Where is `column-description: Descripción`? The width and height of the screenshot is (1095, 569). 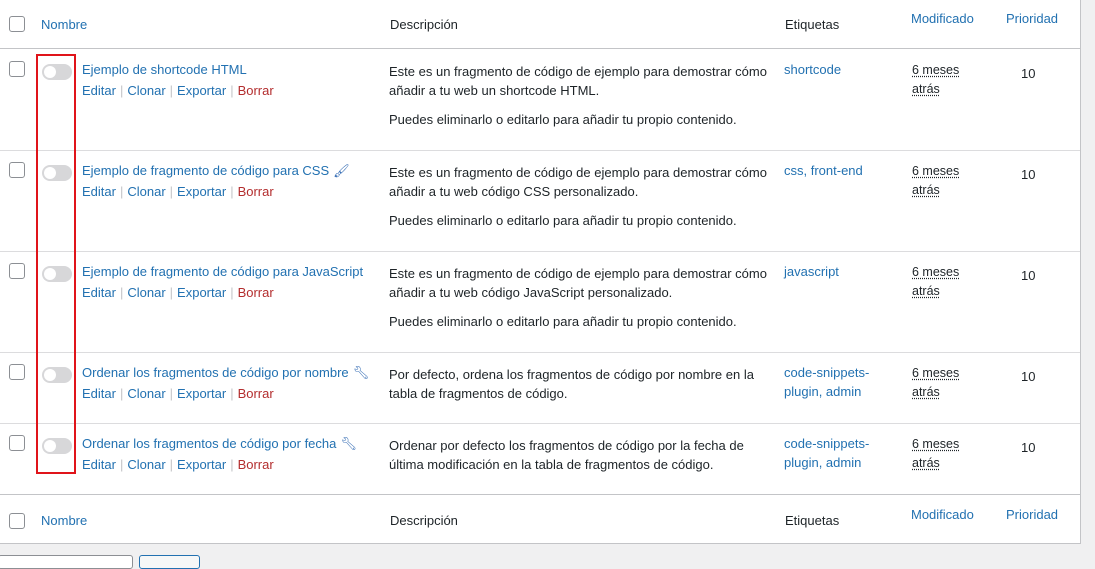 column-description: Descripción is located at coordinates (424, 24).